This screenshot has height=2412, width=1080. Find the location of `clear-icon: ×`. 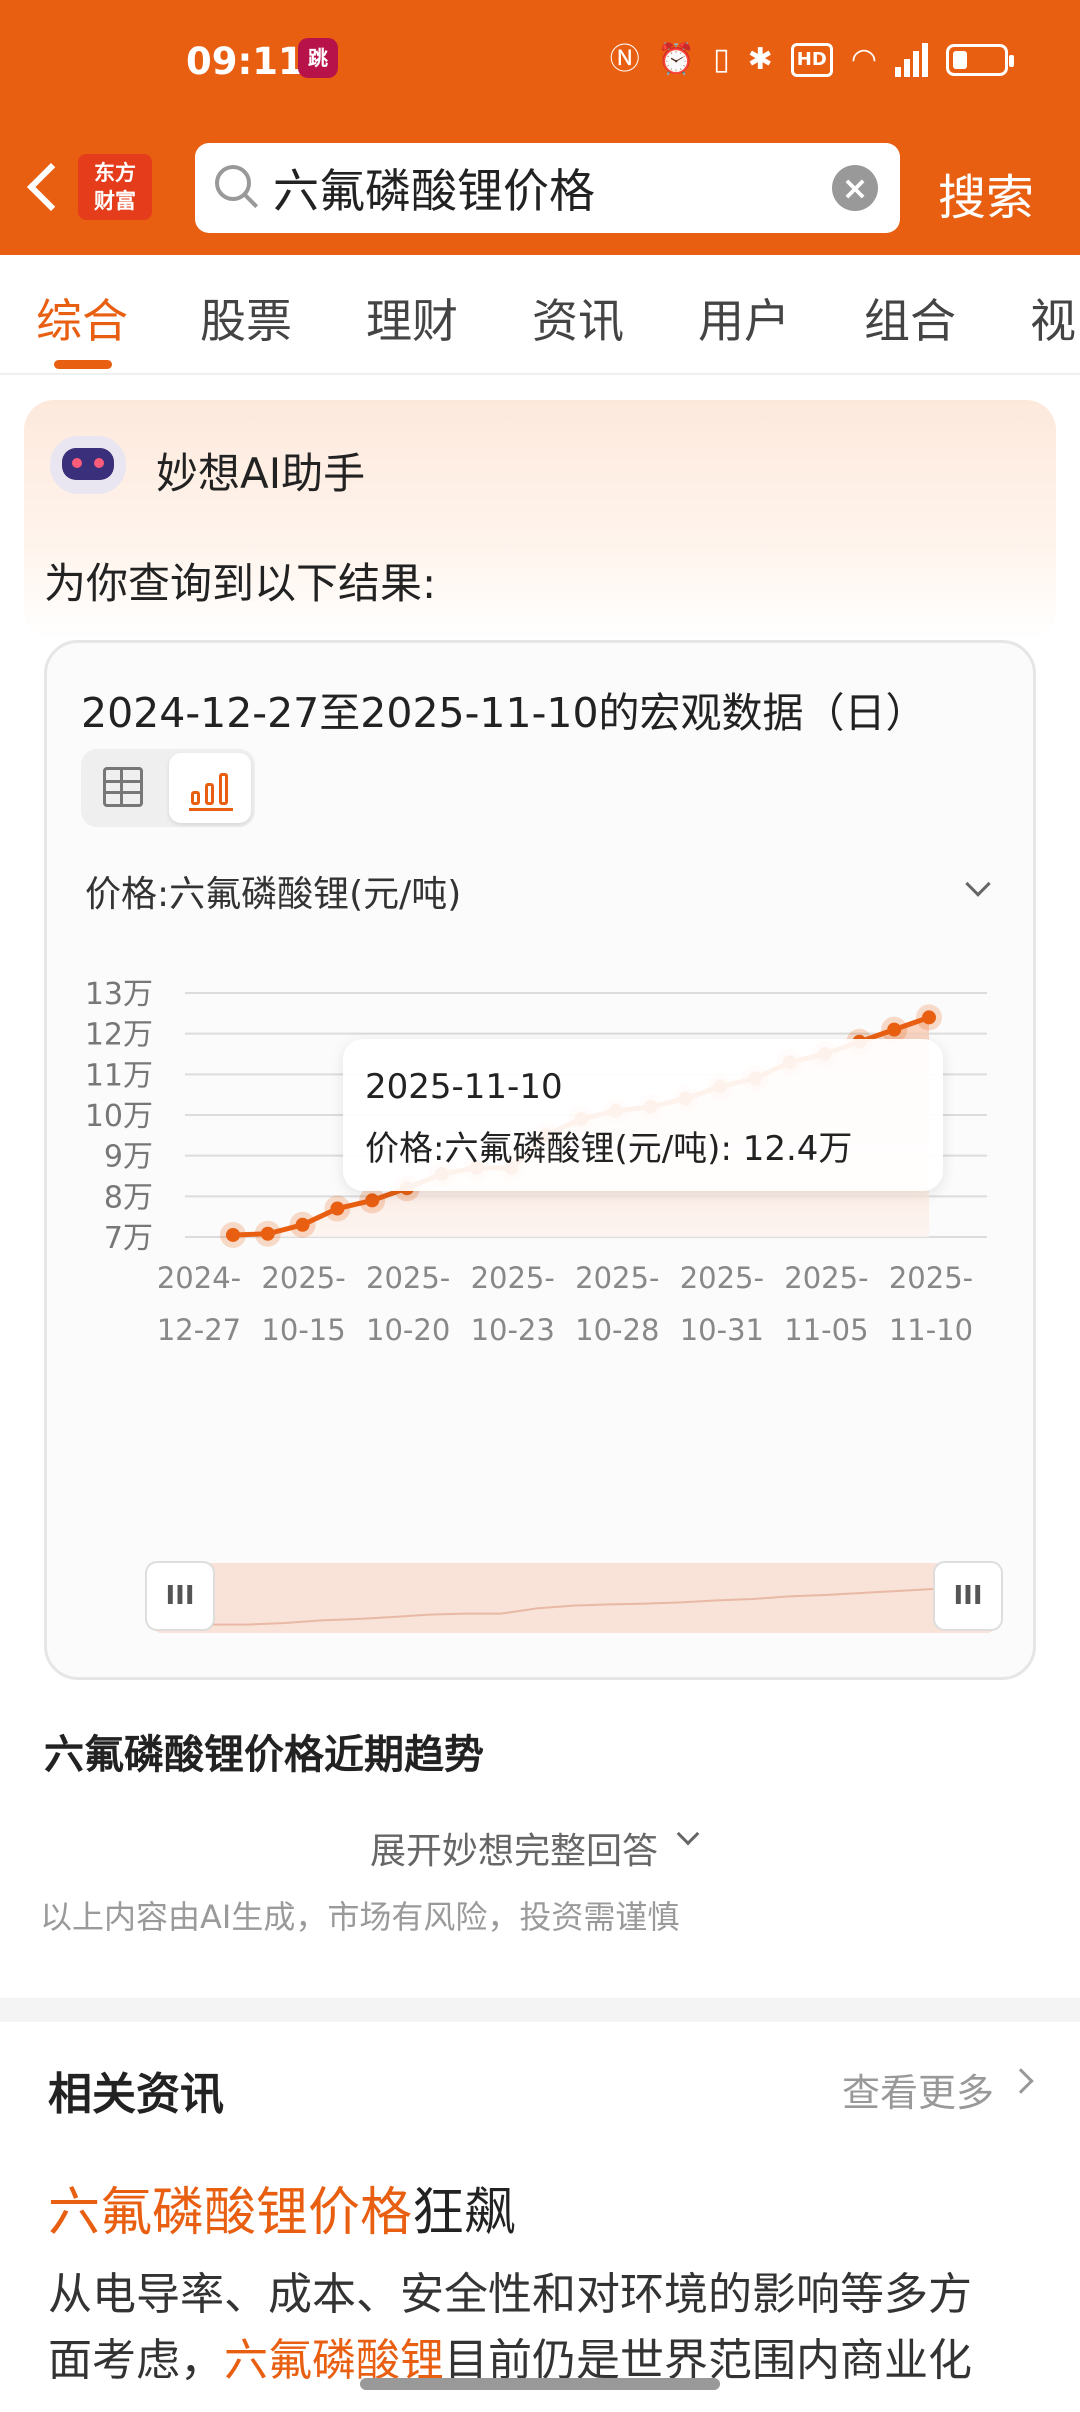

clear-icon: × is located at coordinates (855, 188).